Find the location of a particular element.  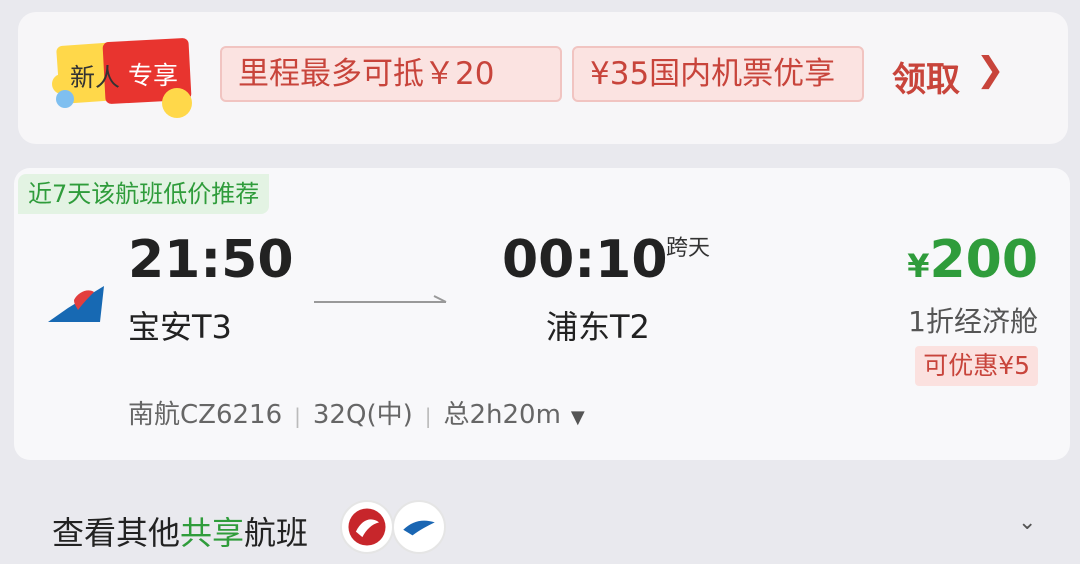

next-day-note: 跨天 is located at coordinates (688, 248).